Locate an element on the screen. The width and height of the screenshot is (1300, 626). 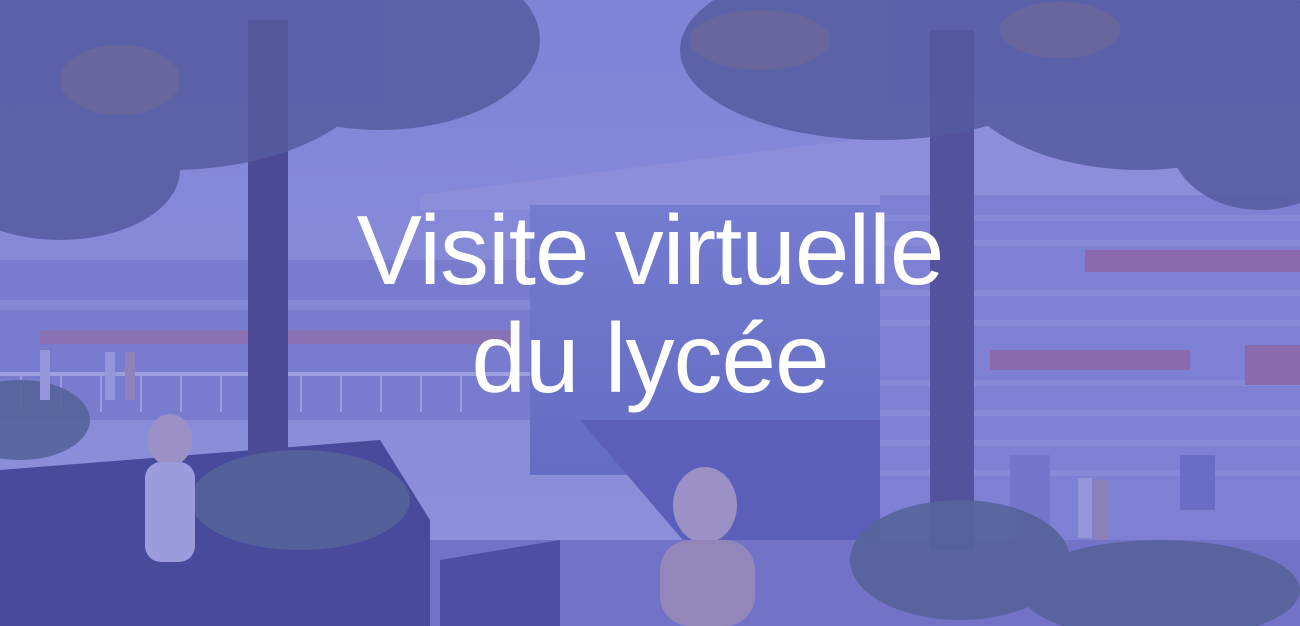
title-line-1: Visite virtuelle is located at coordinates (650, 250).